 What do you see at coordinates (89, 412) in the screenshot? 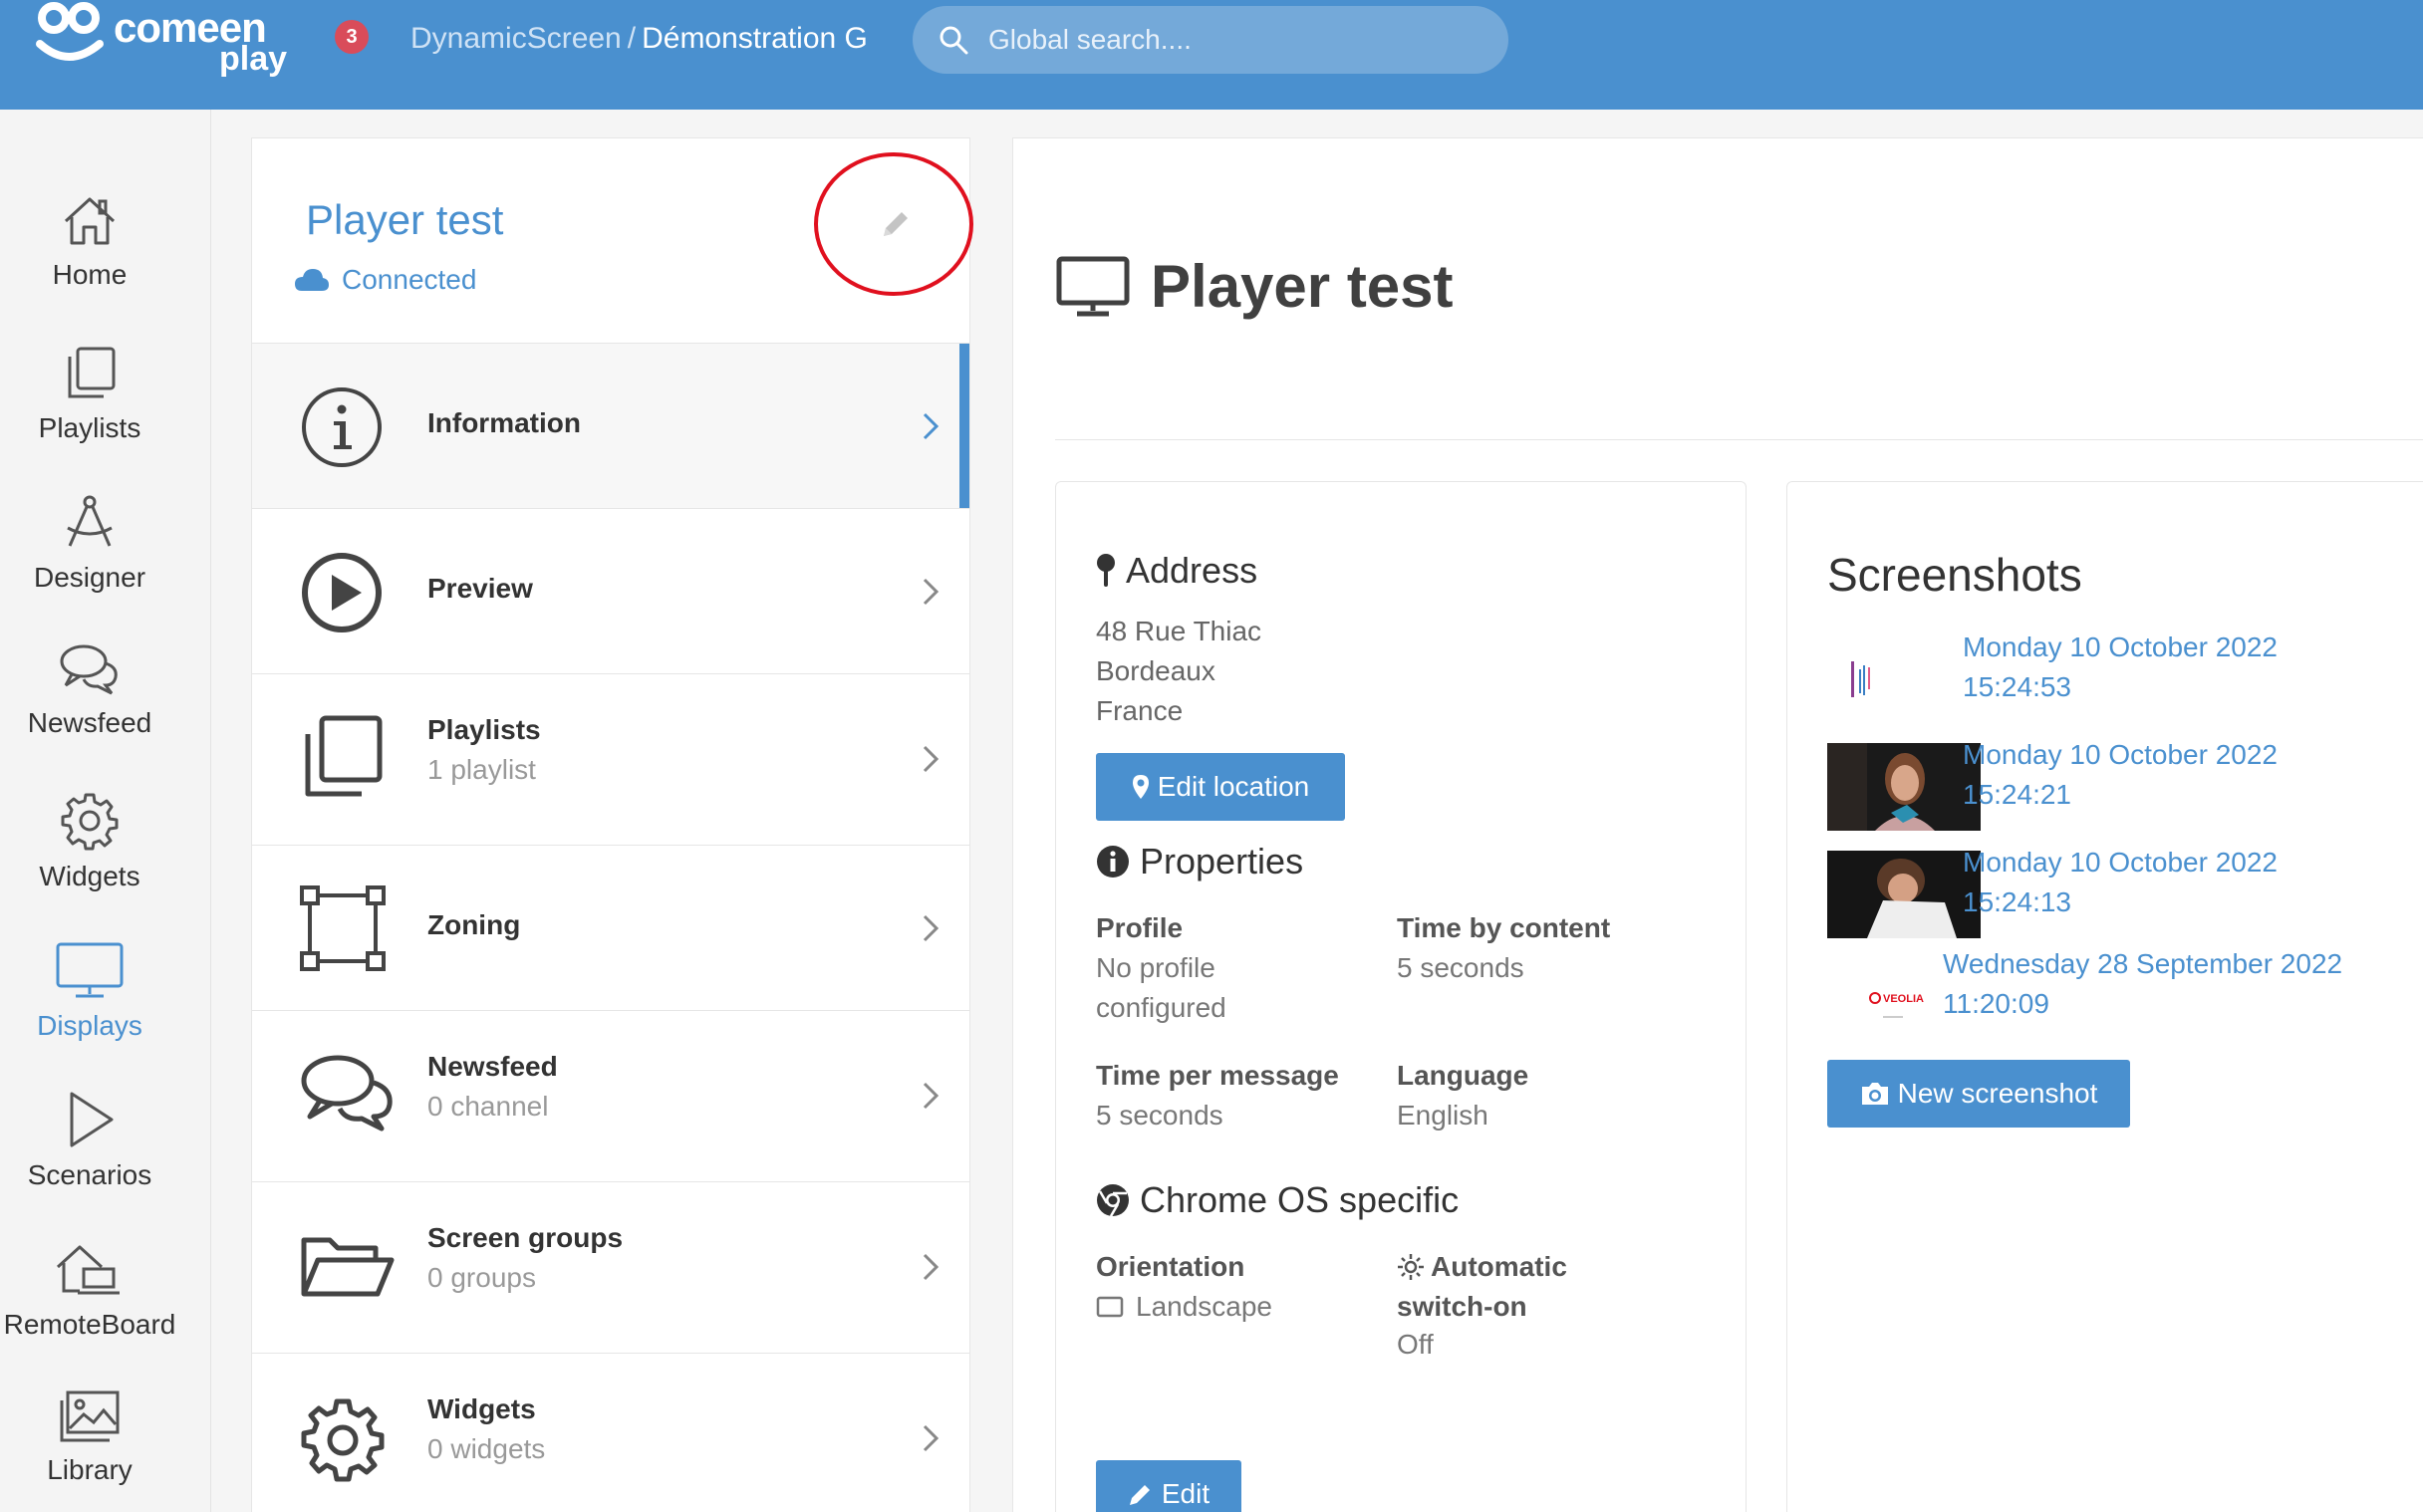
I see `nav-item-playlists: Playlists` at bounding box center [89, 412].